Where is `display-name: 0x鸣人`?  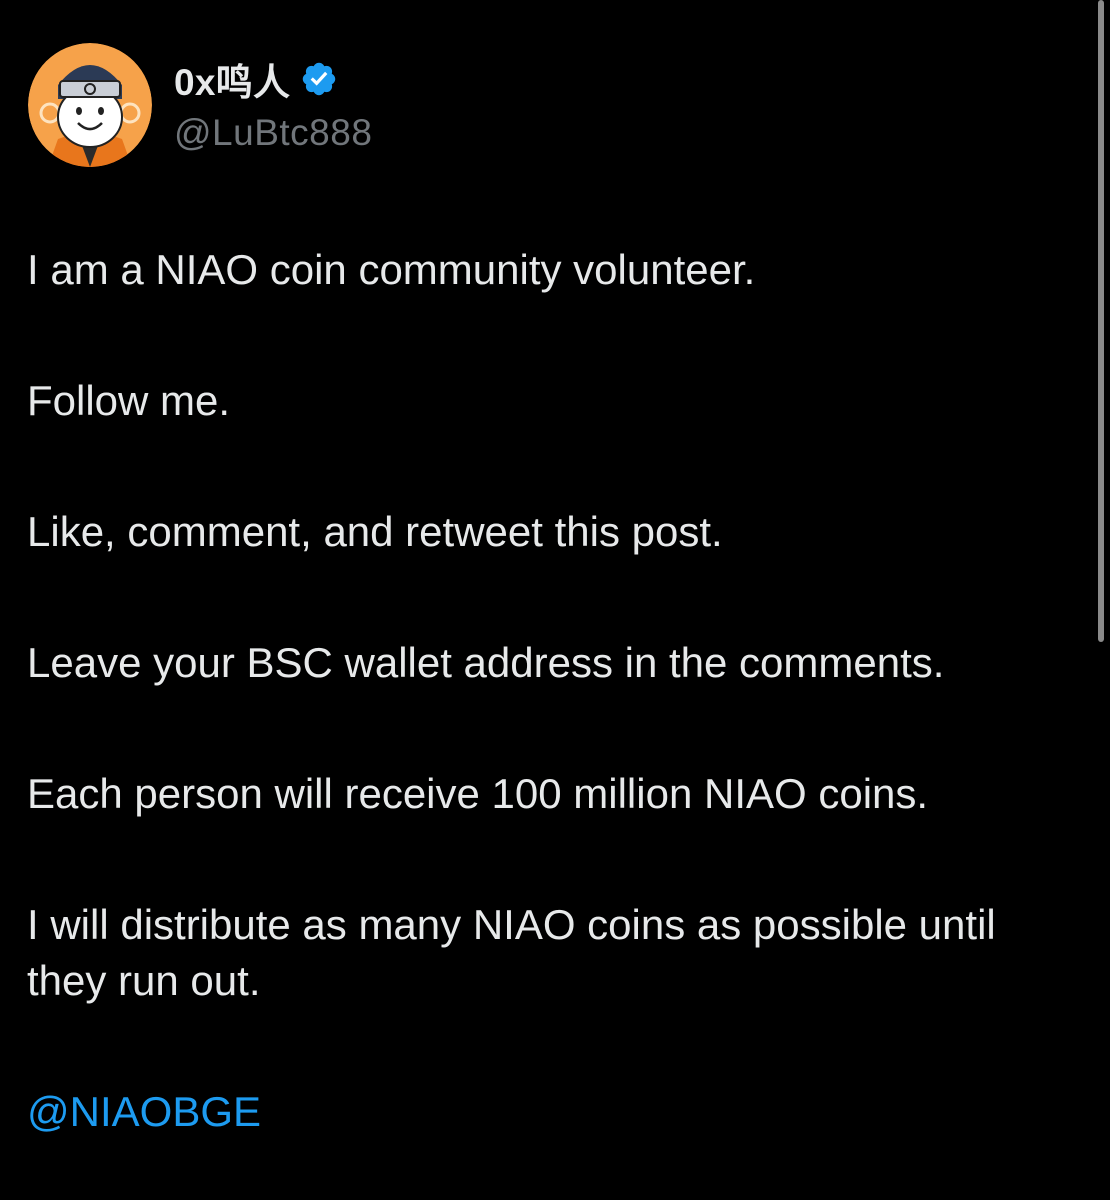
display-name: 0x鸣人 is located at coordinates (232, 79).